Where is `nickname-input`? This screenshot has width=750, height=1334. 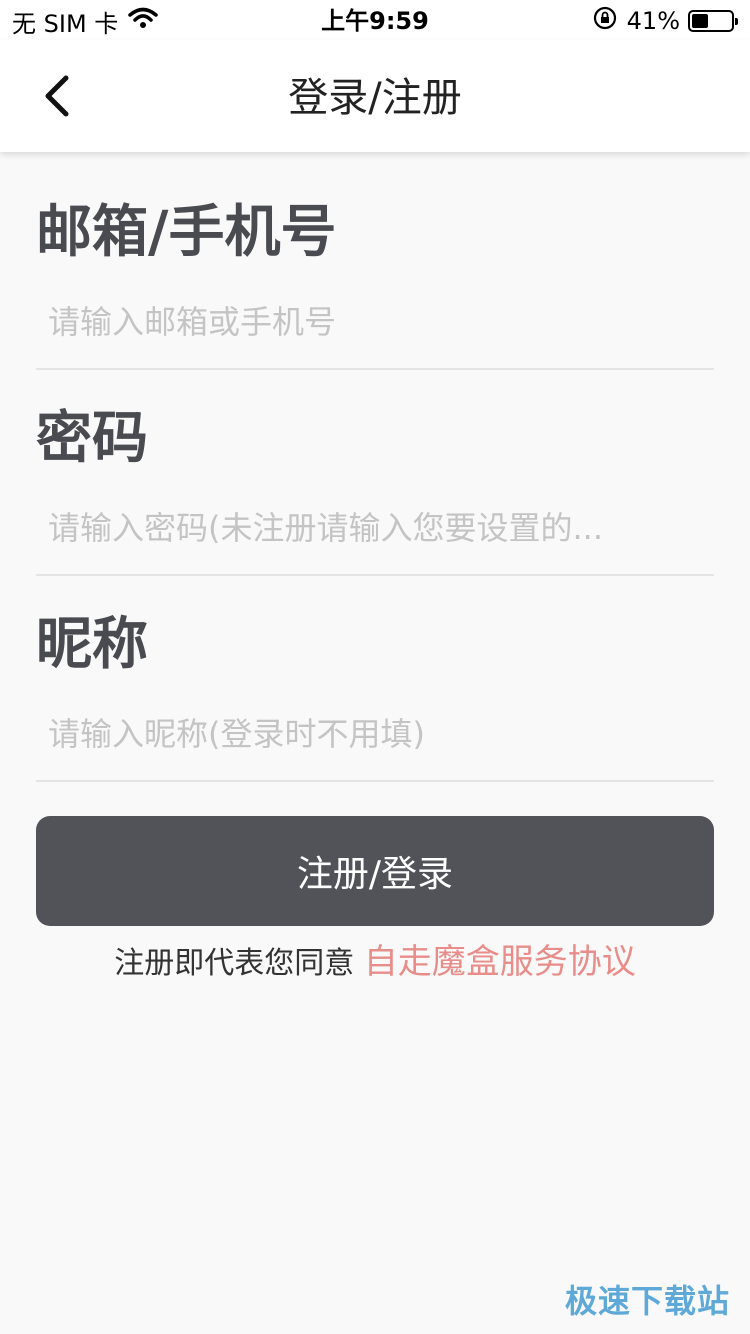
nickname-input is located at coordinates (375, 734).